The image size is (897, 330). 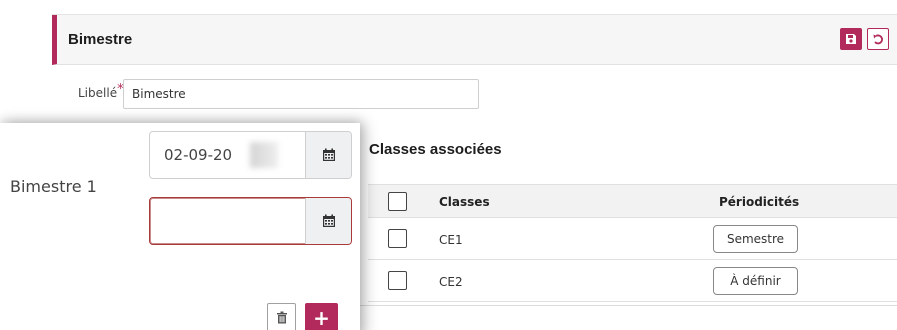 What do you see at coordinates (264, 155) in the screenshot?
I see `redacted-blur` at bounding box center [264, 155].